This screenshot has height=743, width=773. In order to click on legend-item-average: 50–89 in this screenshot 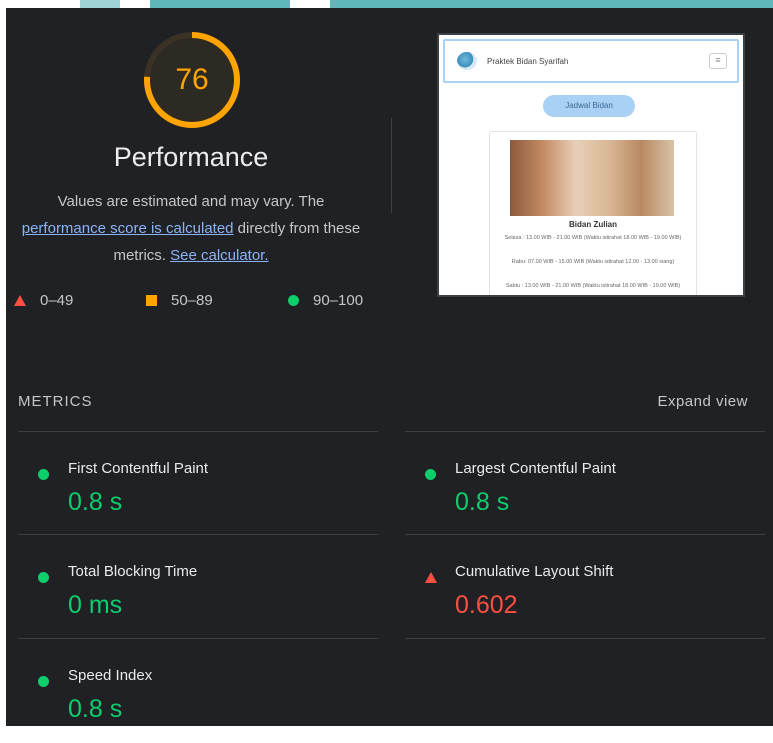, I will do `click(179, 300)`.